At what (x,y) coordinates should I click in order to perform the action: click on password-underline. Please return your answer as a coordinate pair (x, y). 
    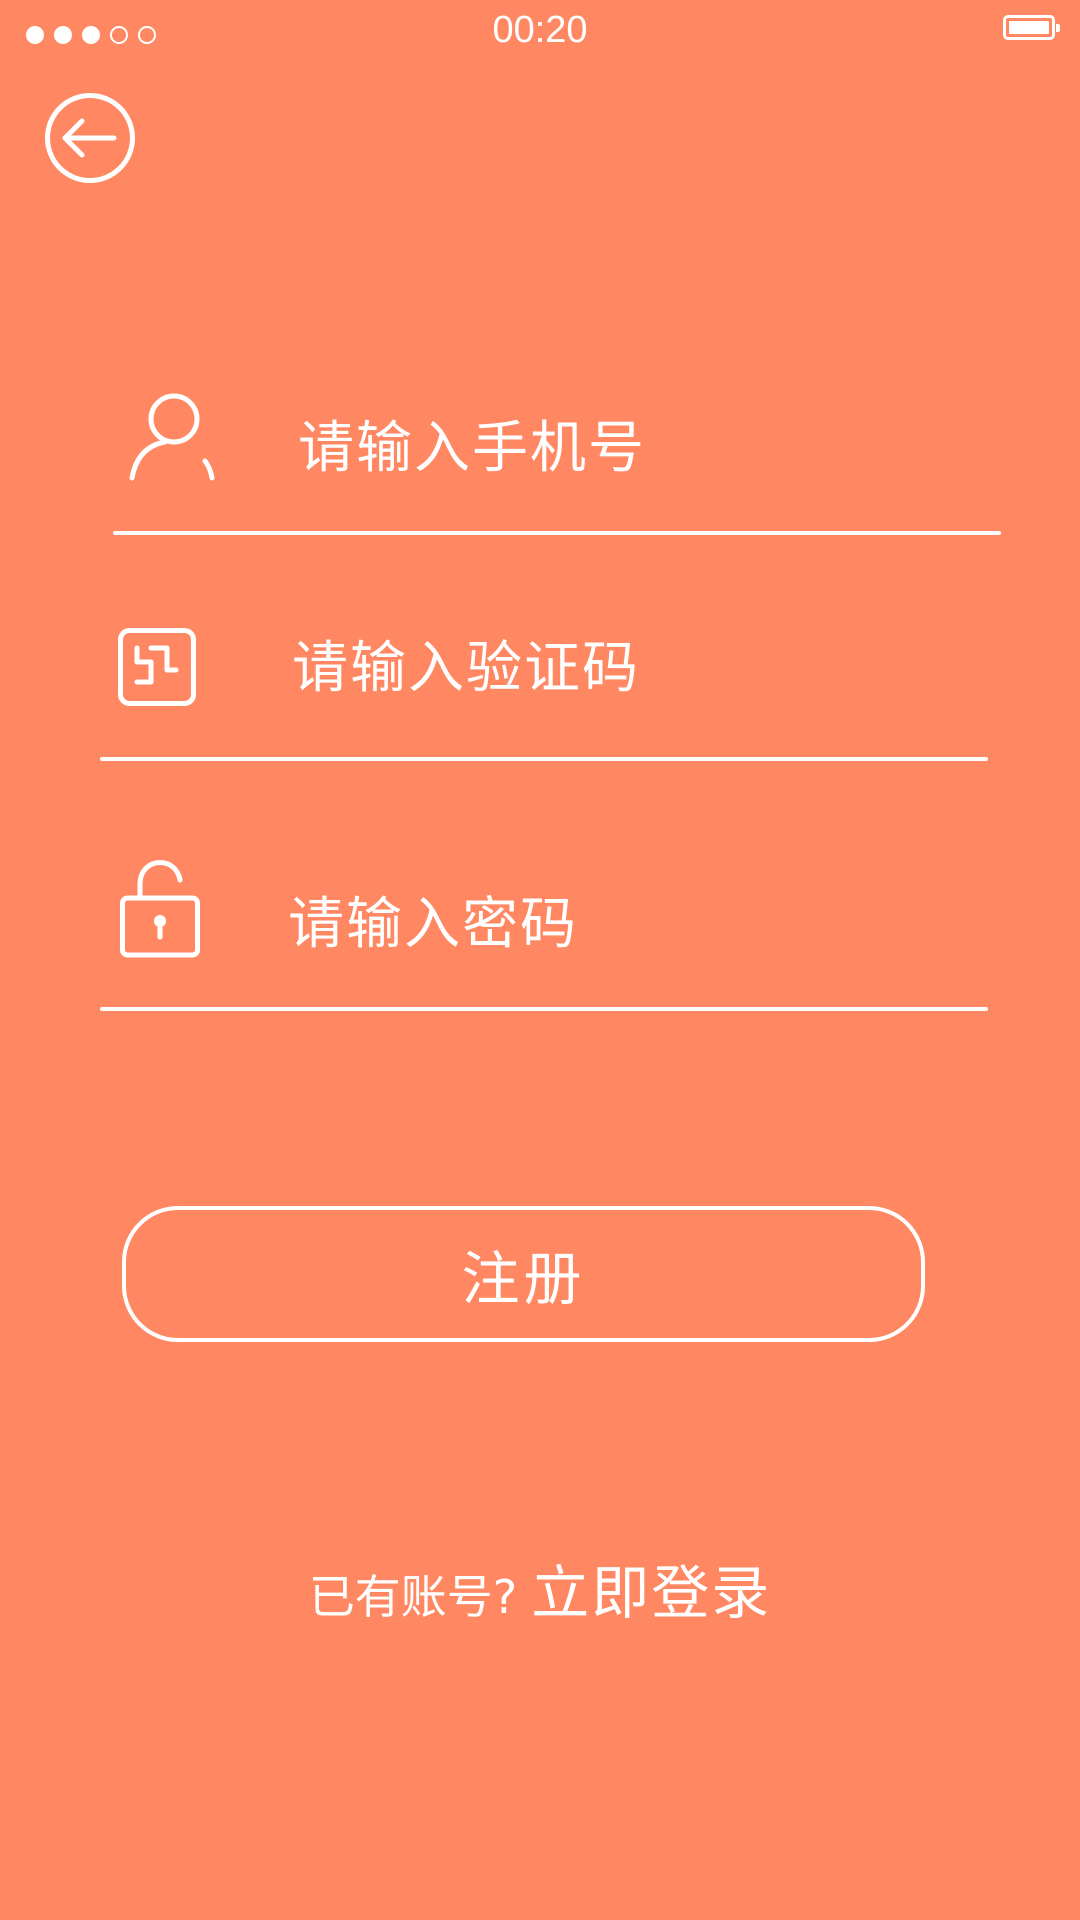
    Looking at the image, I should click on (544, 1009).